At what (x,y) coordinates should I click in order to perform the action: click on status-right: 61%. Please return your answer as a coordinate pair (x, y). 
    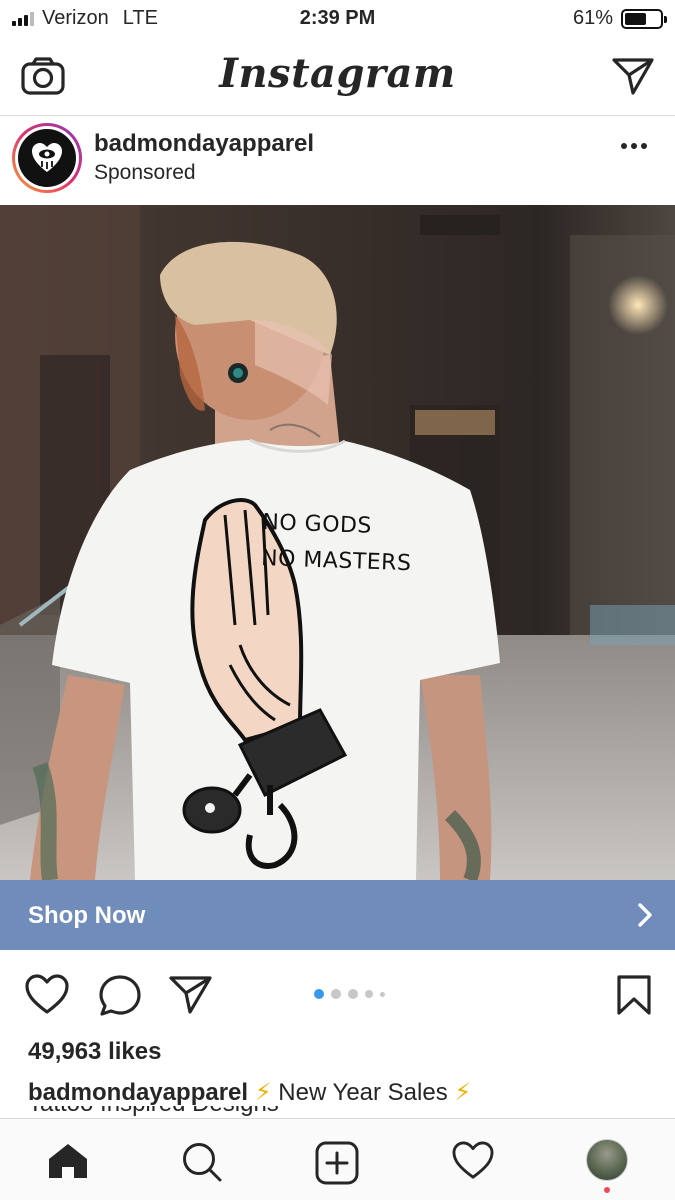
    Looking at the image, I should click on (619, 18).